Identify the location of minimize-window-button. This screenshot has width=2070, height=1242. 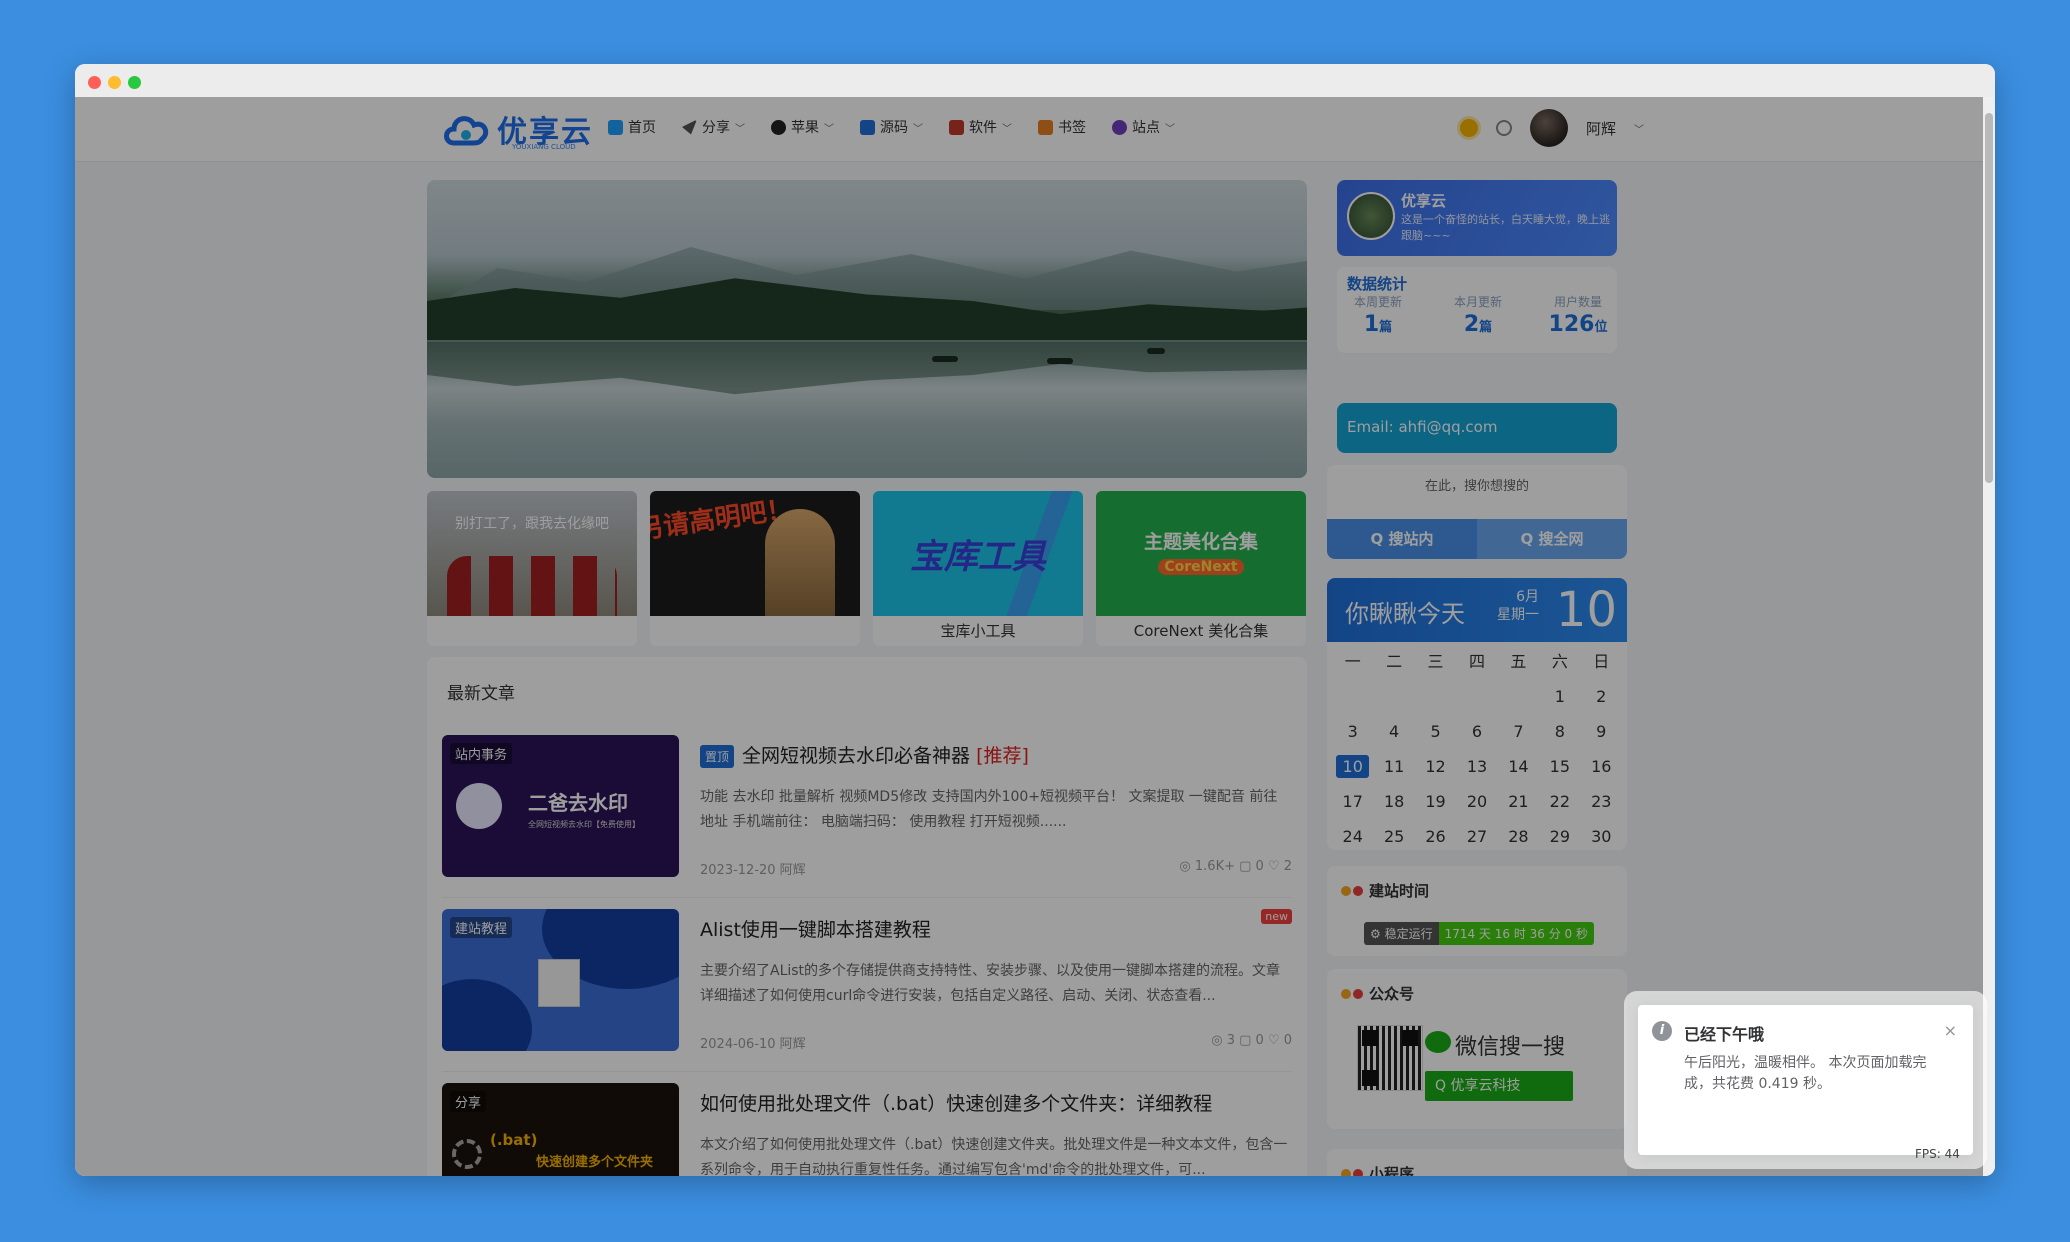
(114, 82).